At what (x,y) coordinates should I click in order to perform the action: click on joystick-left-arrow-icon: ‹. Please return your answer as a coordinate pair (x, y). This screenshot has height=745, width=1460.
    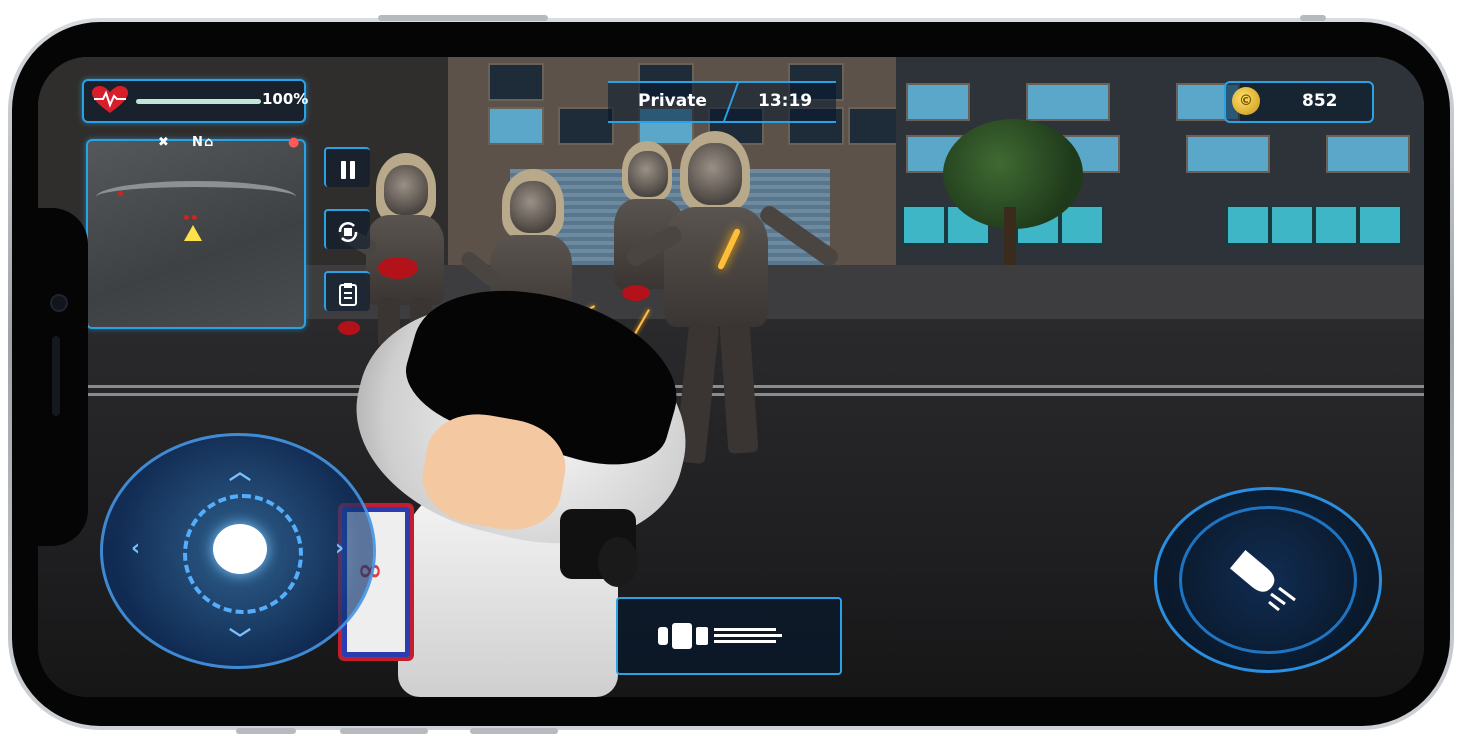
    Looking at the image, I should click on (136, 548).